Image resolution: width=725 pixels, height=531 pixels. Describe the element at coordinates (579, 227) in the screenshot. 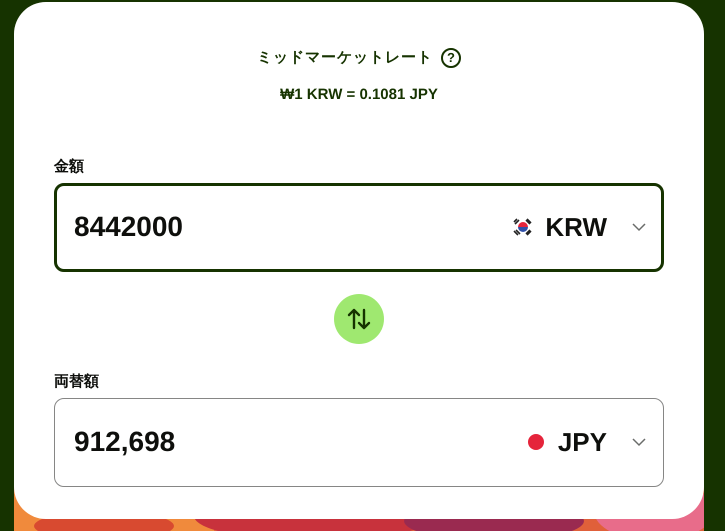

I see `currency-select: KRW` at that location.